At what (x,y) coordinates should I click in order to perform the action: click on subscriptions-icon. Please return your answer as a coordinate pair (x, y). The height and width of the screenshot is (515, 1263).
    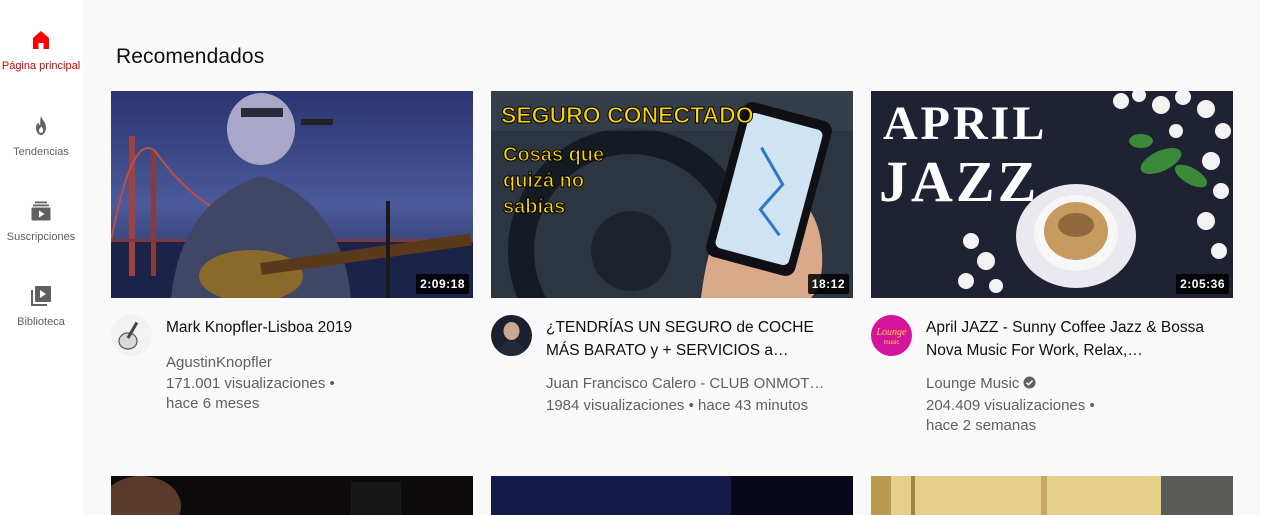
    Looking at the image, I should click on (41, 211).